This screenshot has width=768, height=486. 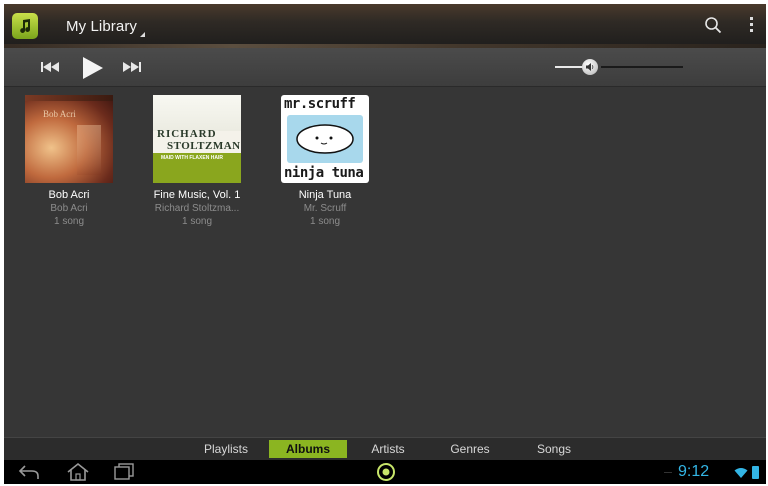 I want to click on cover-text: Bob Acri, so click(x=59, y=114).